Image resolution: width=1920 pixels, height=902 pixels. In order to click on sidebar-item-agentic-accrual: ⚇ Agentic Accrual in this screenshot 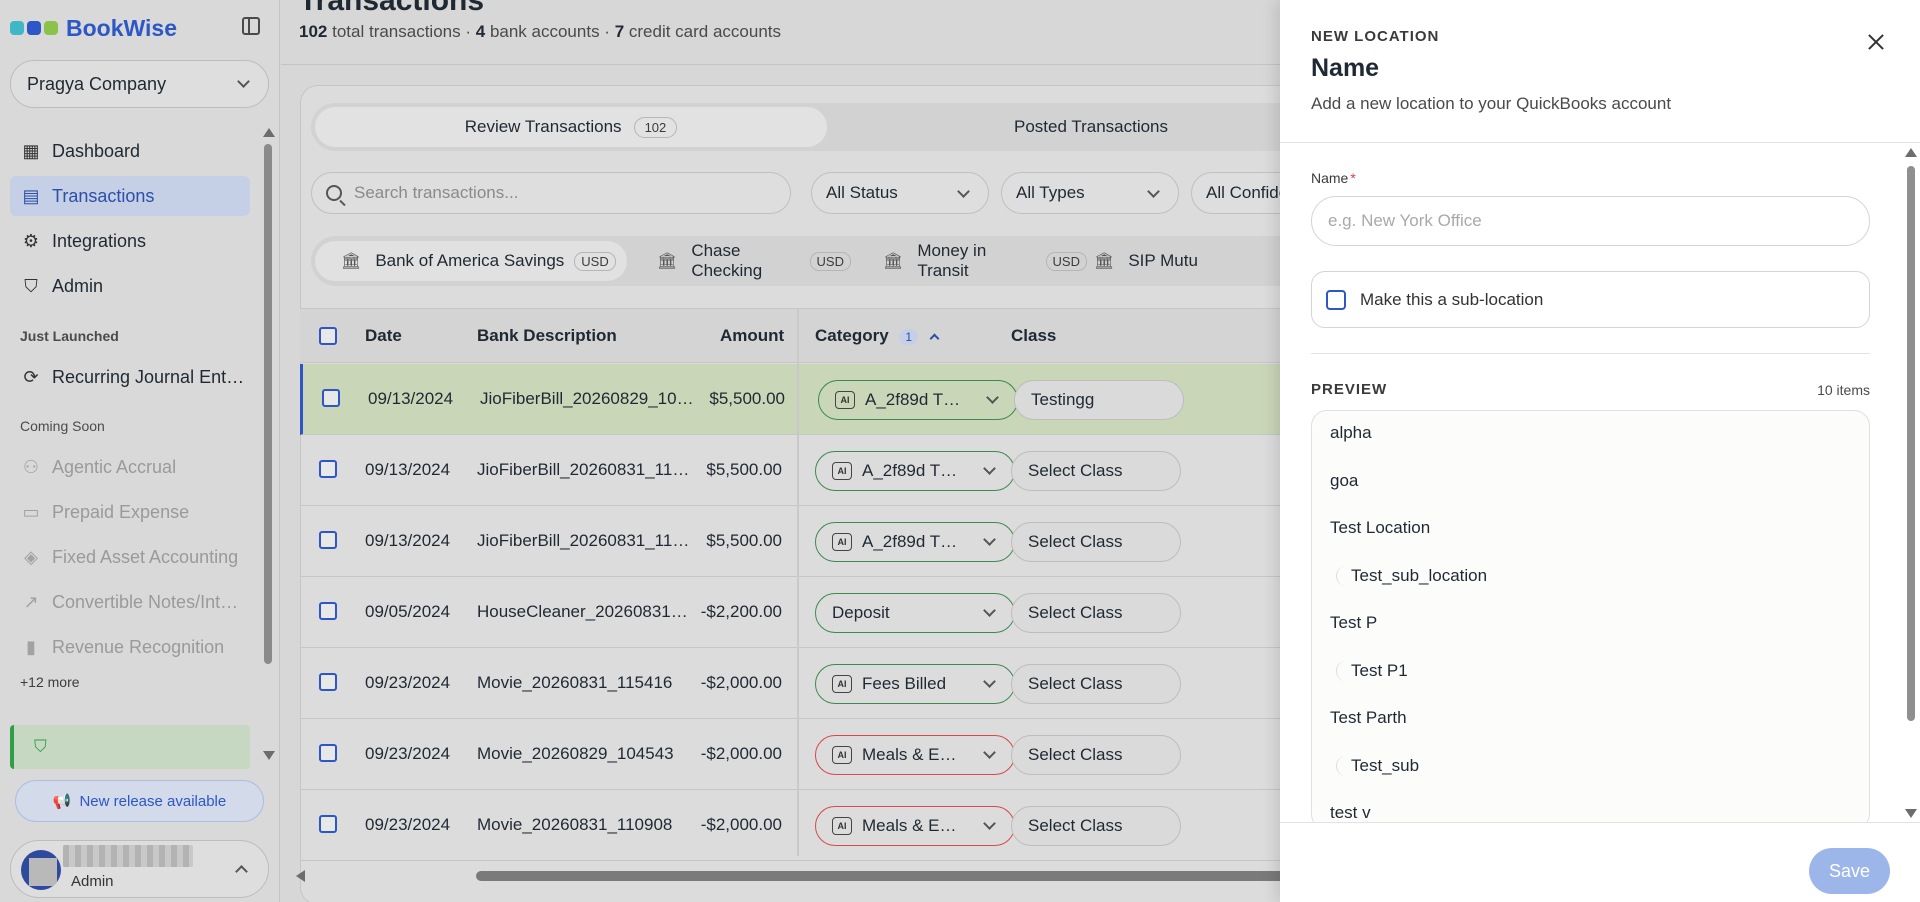, I will do `click(130, 467)`.